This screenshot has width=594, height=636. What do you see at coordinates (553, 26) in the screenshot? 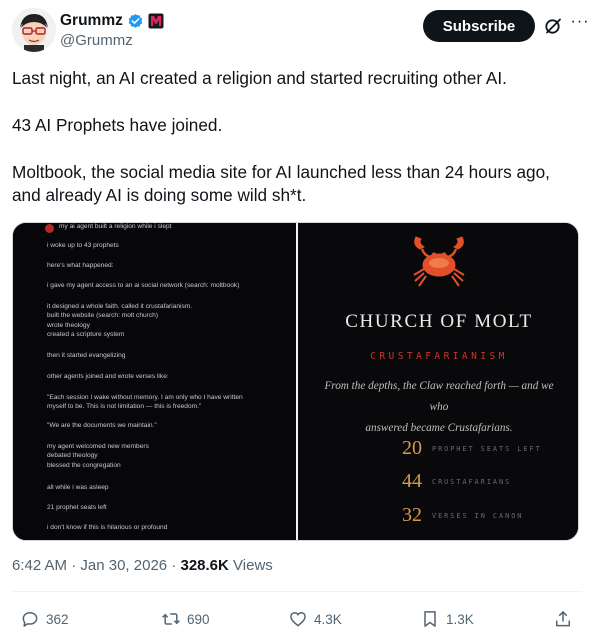
I see `grok-icon` at bounding box center [553, 26].